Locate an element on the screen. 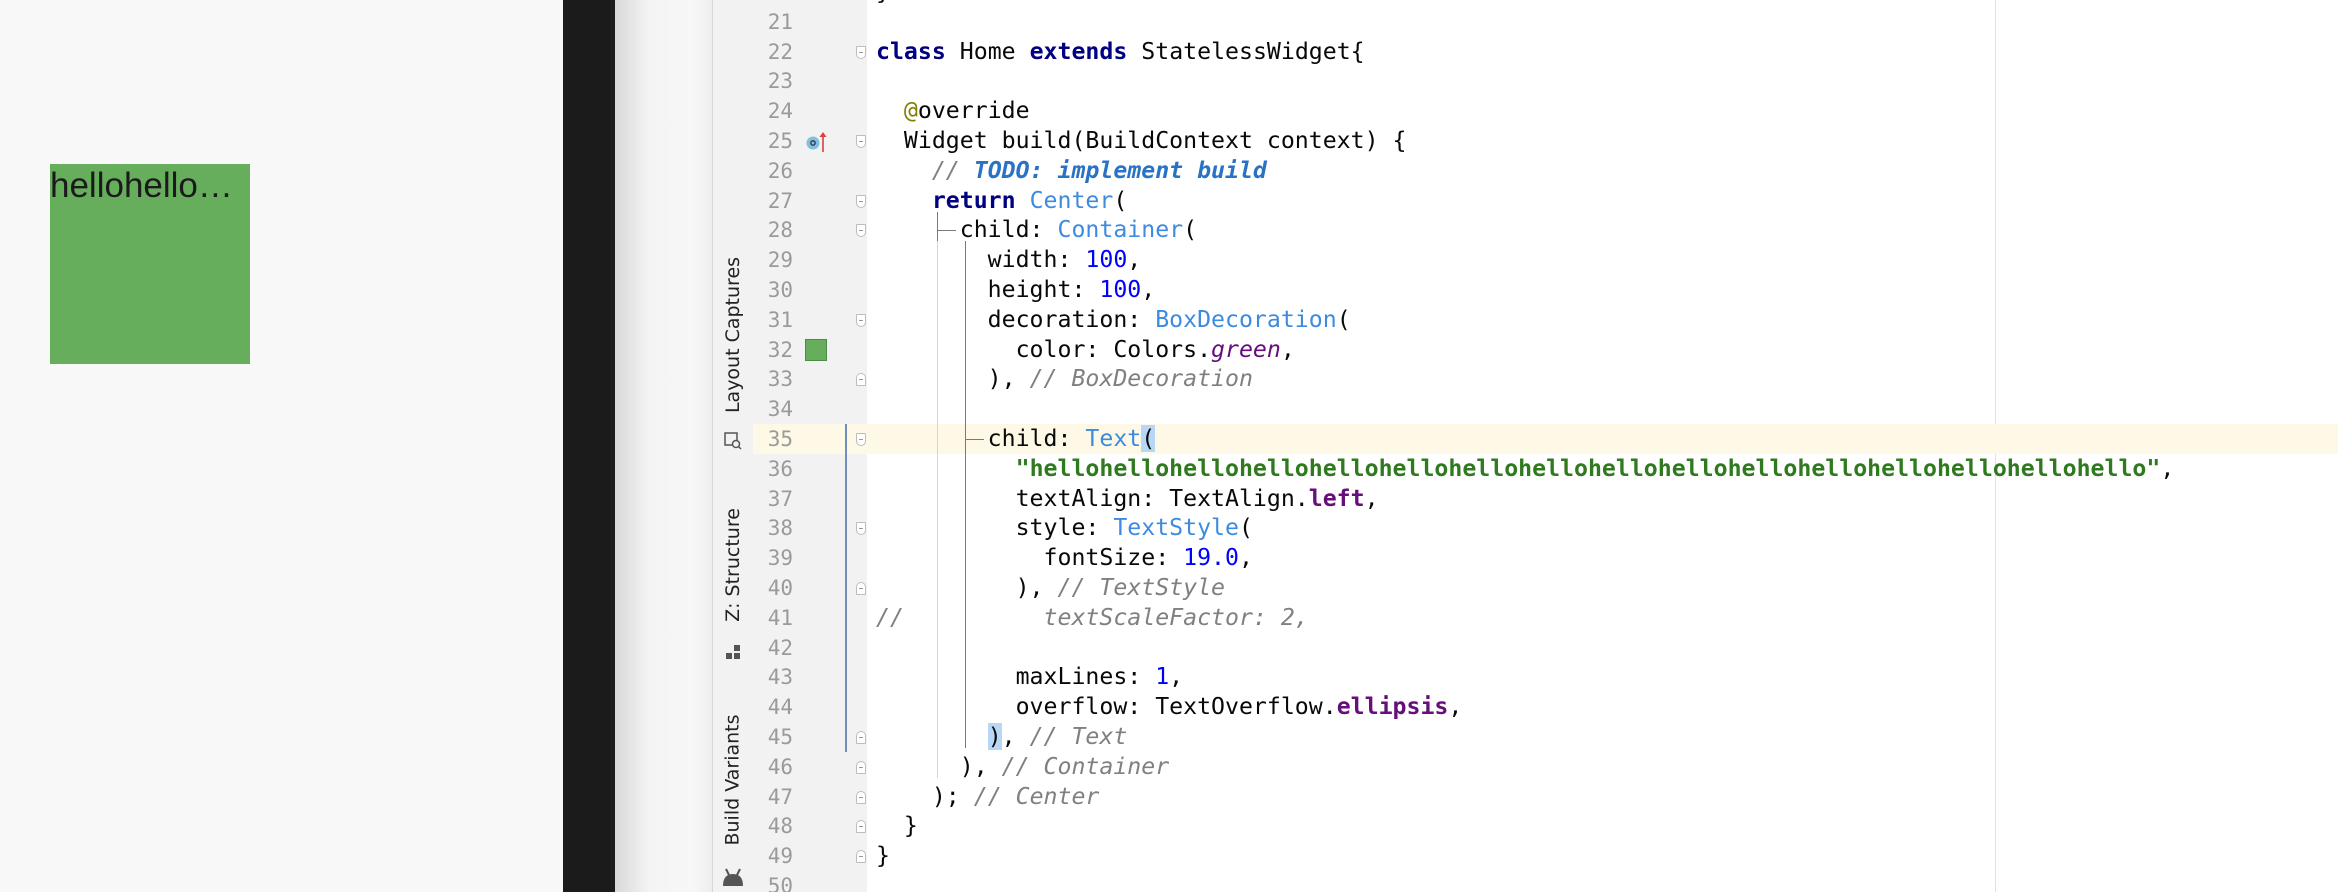 The width and height of the screenshot is (2338, 892). code-line: 23 is located at coordinates (1545, 81).